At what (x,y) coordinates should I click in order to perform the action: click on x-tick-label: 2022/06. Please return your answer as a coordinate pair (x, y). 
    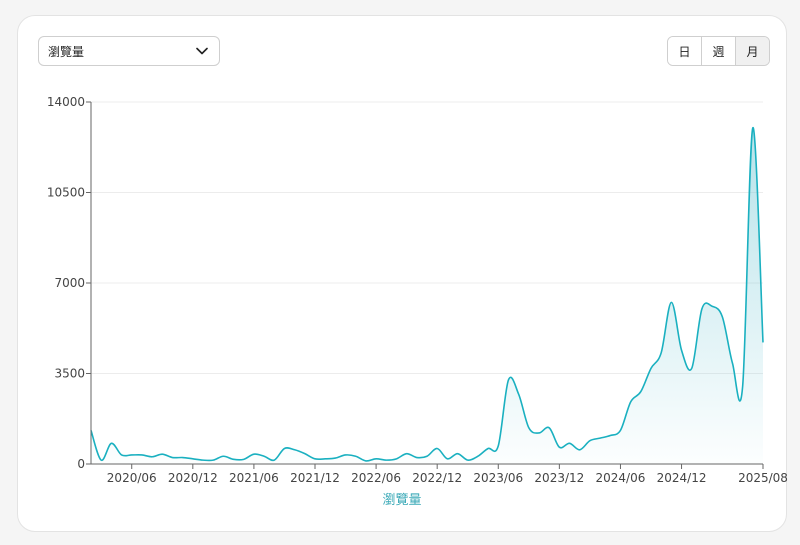
    Looking at the image, I should click on (376, 478).